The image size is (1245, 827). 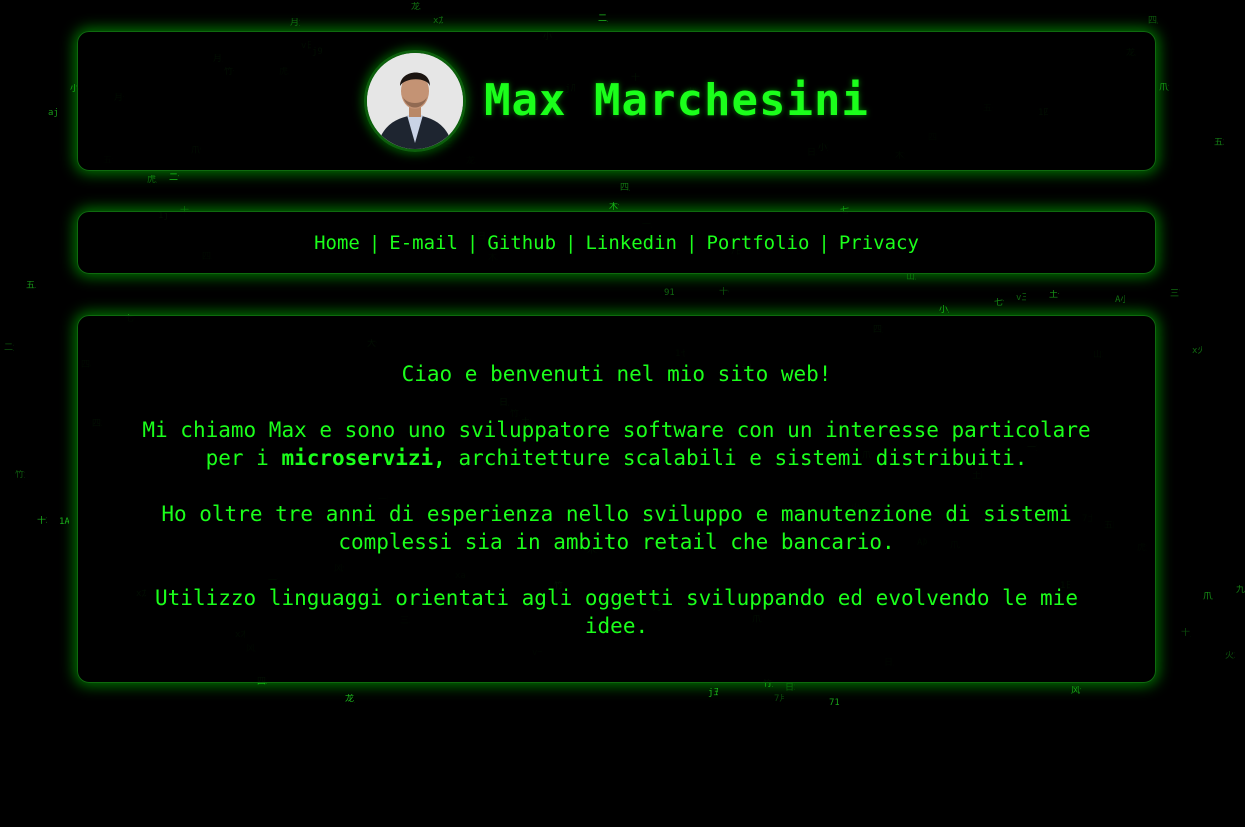 What do you see at coordinates (1186, 633) in the screenshot?
I see `rain-column: 十j四1四v木虎二土龙七一` at bounding box center [1186, 633].